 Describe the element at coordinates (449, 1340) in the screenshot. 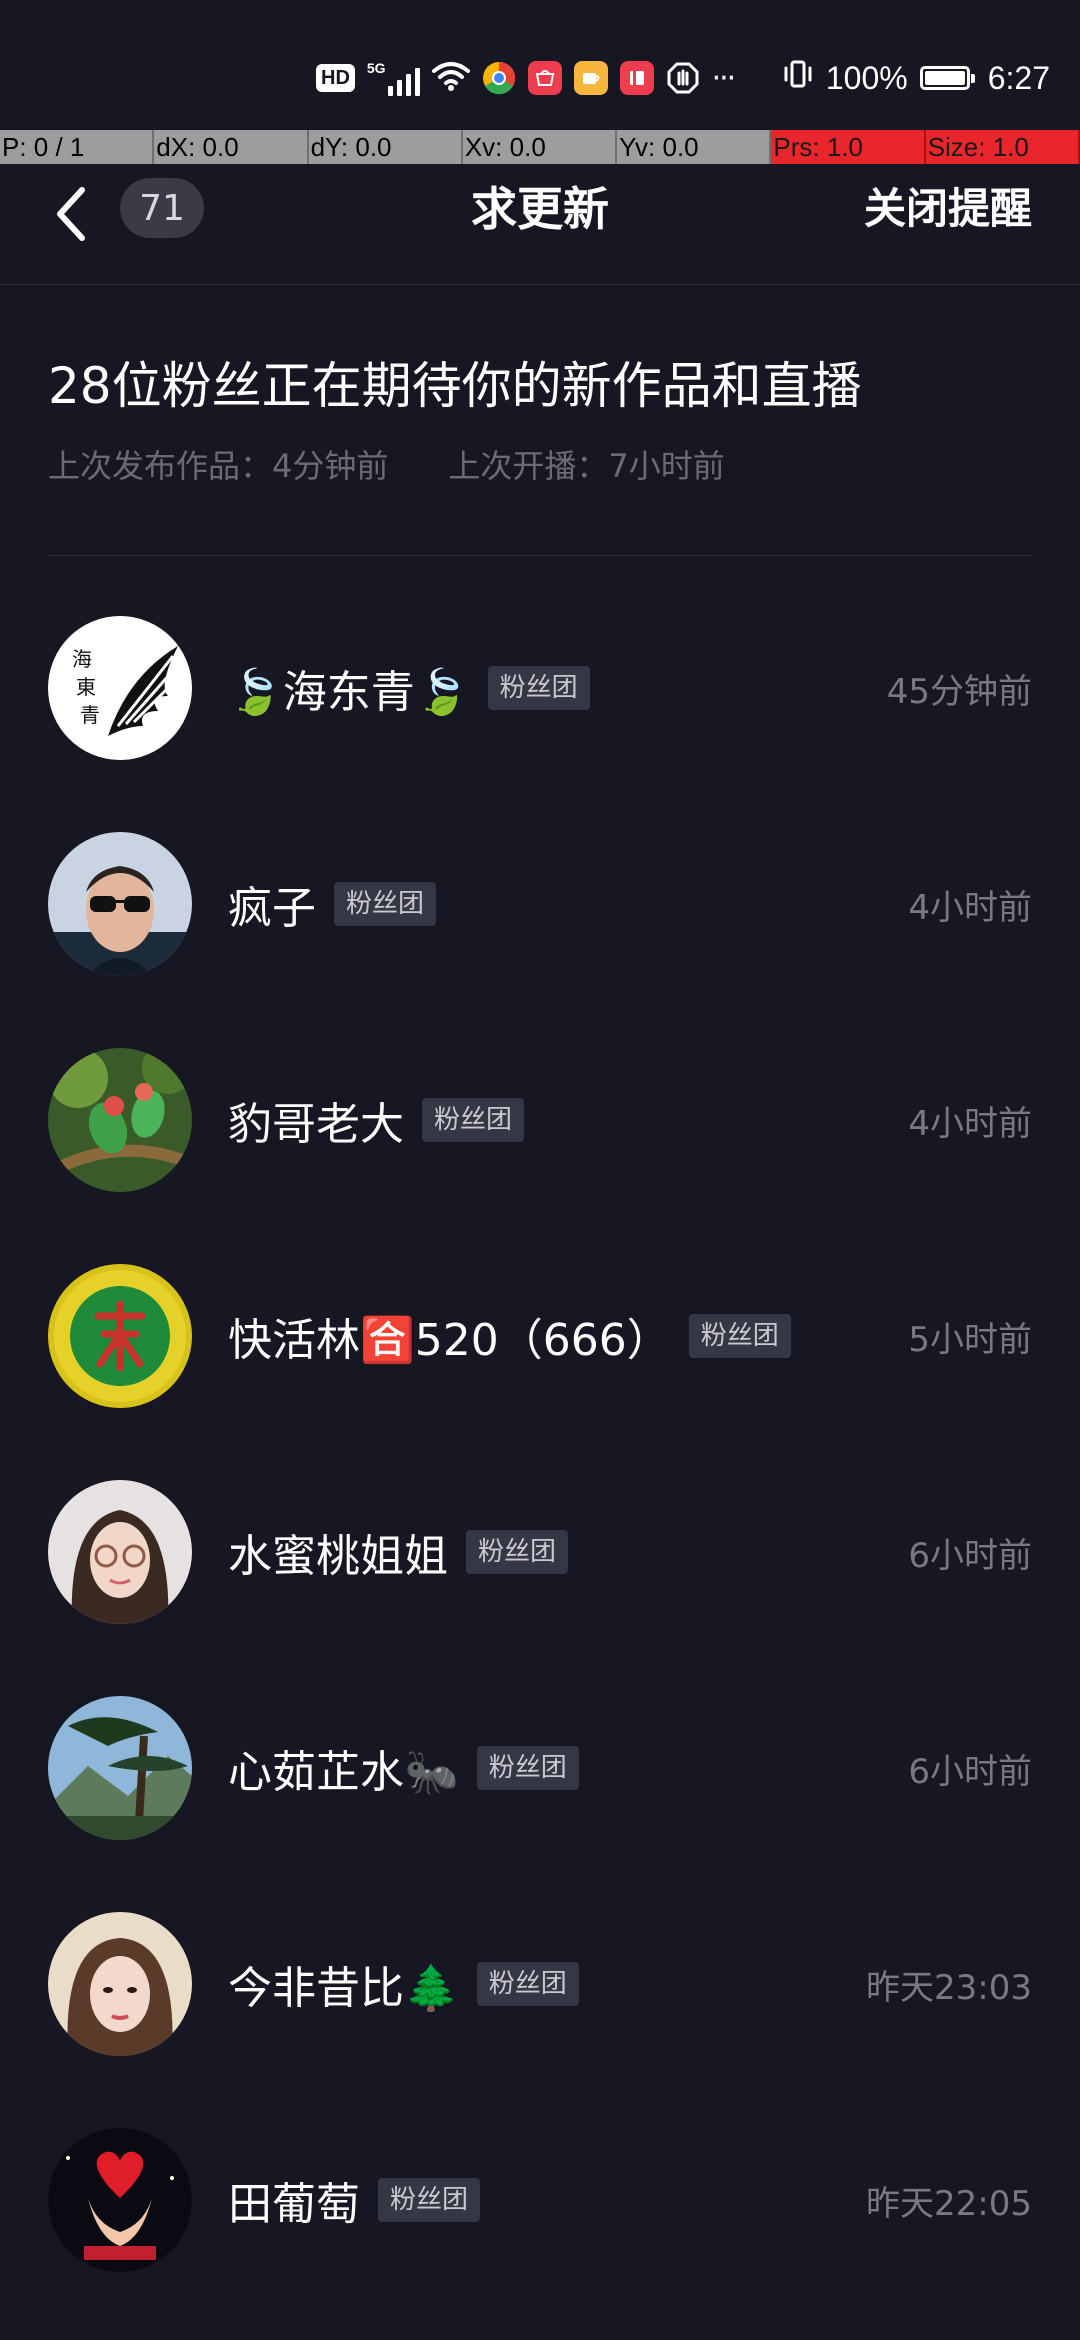

I see `fan-name: 快活林🈴520（666）` at that location.